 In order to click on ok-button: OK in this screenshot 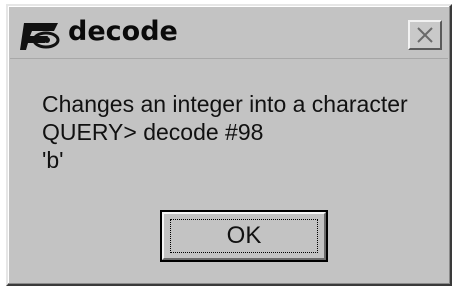, I will do `click(244, 236)`.